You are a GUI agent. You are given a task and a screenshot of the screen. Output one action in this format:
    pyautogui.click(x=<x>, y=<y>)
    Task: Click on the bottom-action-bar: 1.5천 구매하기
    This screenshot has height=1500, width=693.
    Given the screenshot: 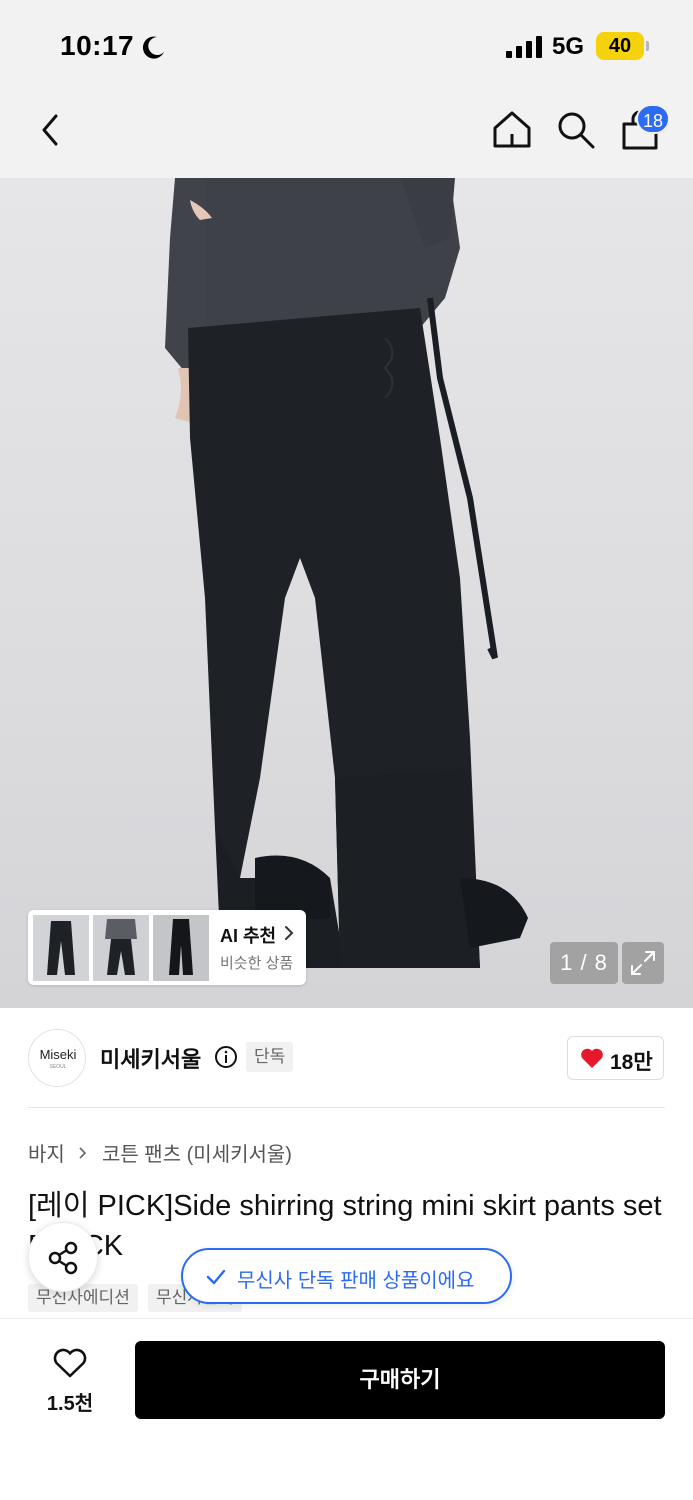 What is the action you would take?
    pyautogui.click(x=346, y=1409)
    